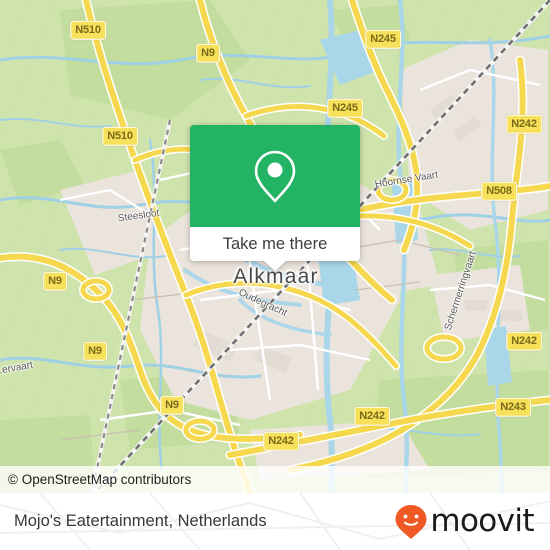 The height and width of the screenshot is (550, 550). I want to click on moovit-pin-smiley-icon, so click(411, 521).